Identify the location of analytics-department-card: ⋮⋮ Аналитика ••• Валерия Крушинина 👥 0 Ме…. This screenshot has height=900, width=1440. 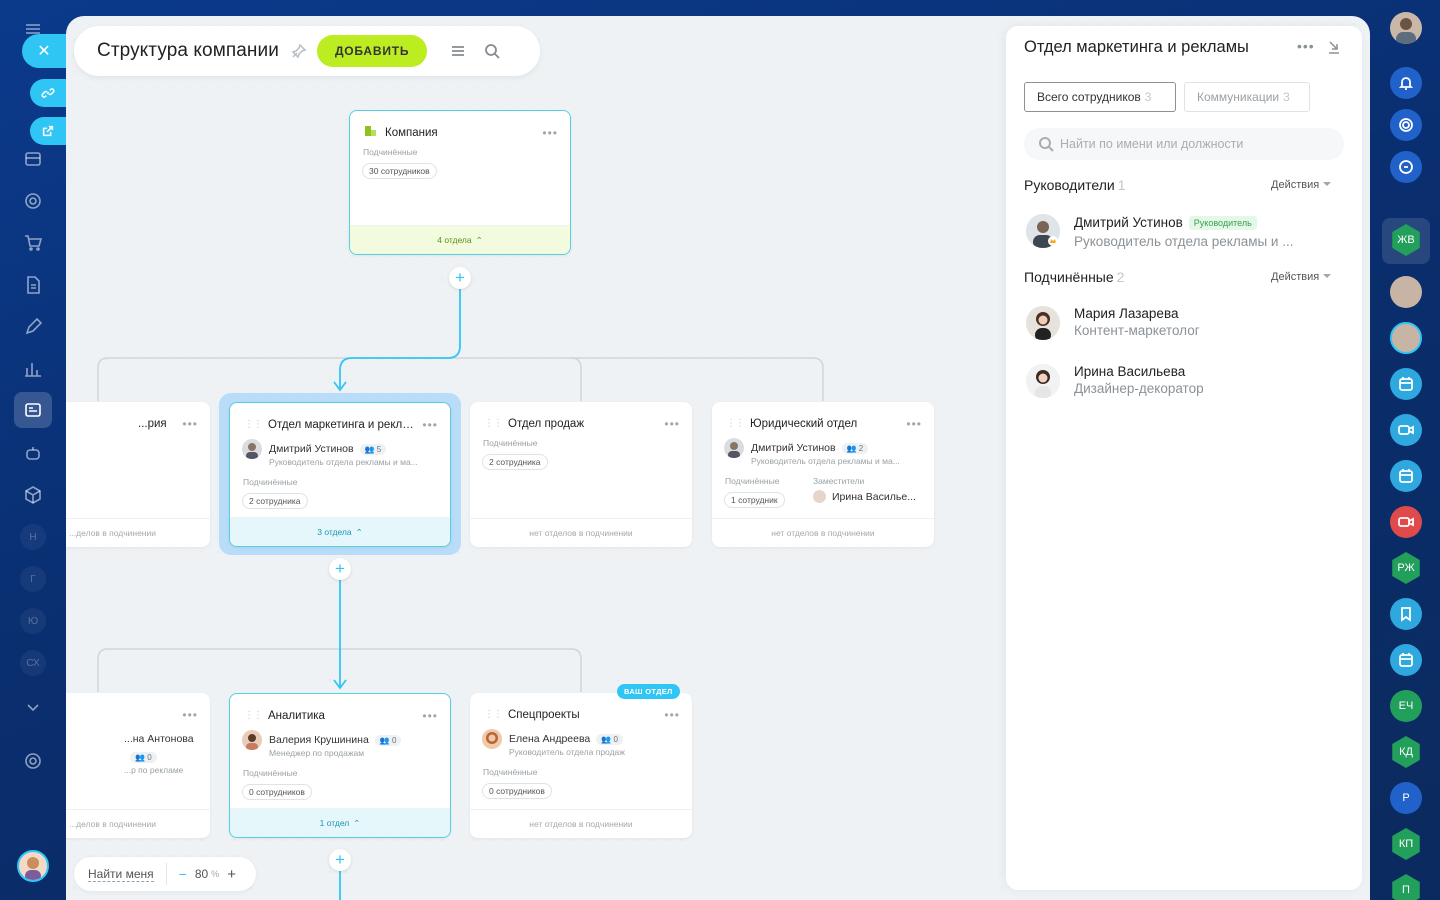
(340, 765).